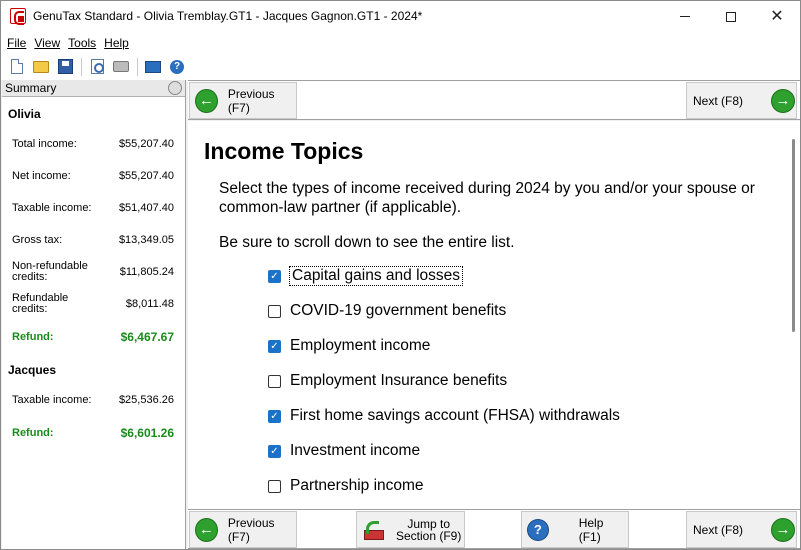 The width and height of the screenshot is (801, 550). I want to click on menu-file: File, so click(16, 43).